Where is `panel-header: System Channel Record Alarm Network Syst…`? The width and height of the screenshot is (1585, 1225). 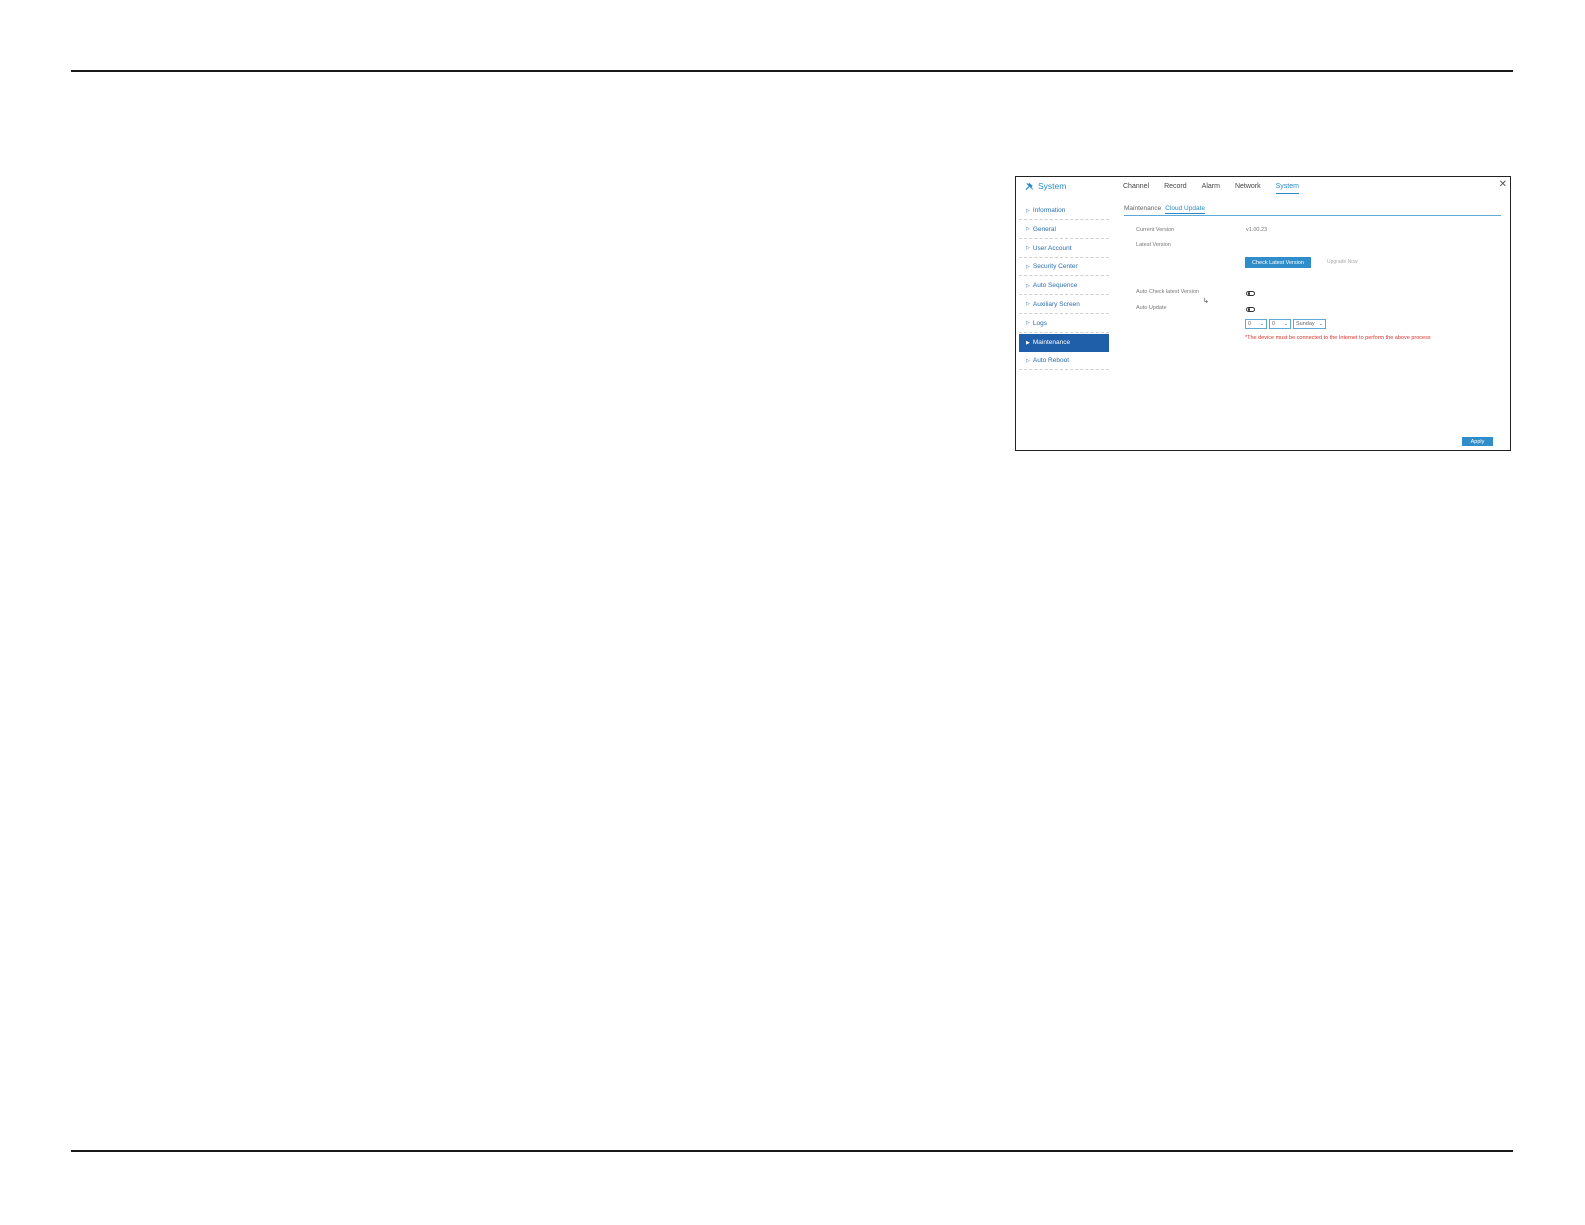 panel-header: System Channel Record Alarm Network Syst… is located at coordinates (1263, 188).